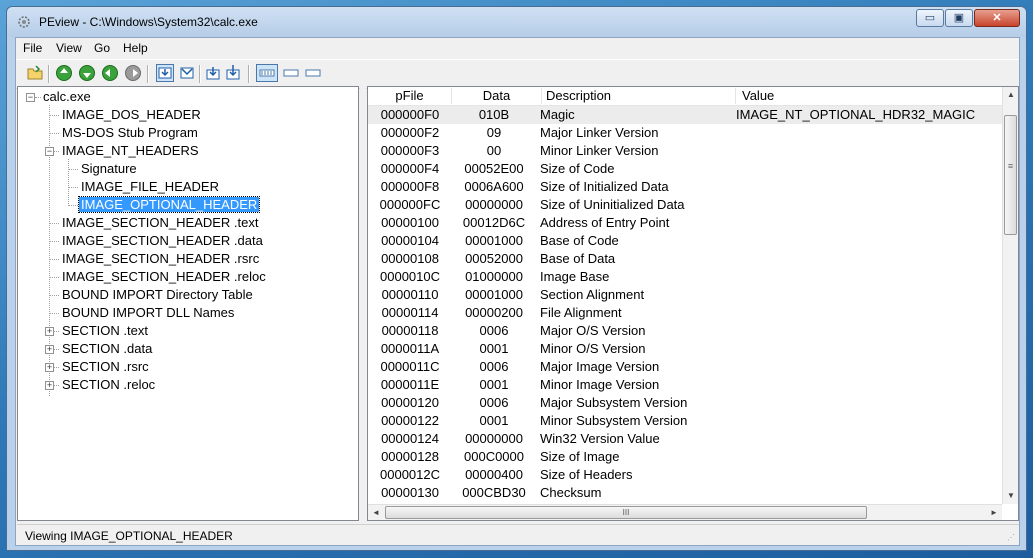 The width and height of the screenshot is (1033, 558). What do you see at coordinates (685, 259) in the screenshot?
I see `table-row: 00000108 00052000 Base of Data` at bounding box center [685, 259].